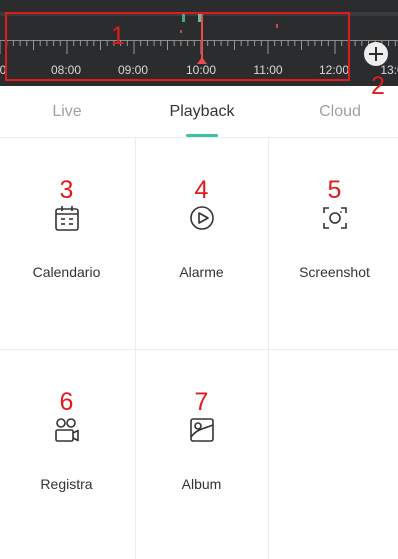  I want to click on alarm-label: Alarme, so click(201, 272).